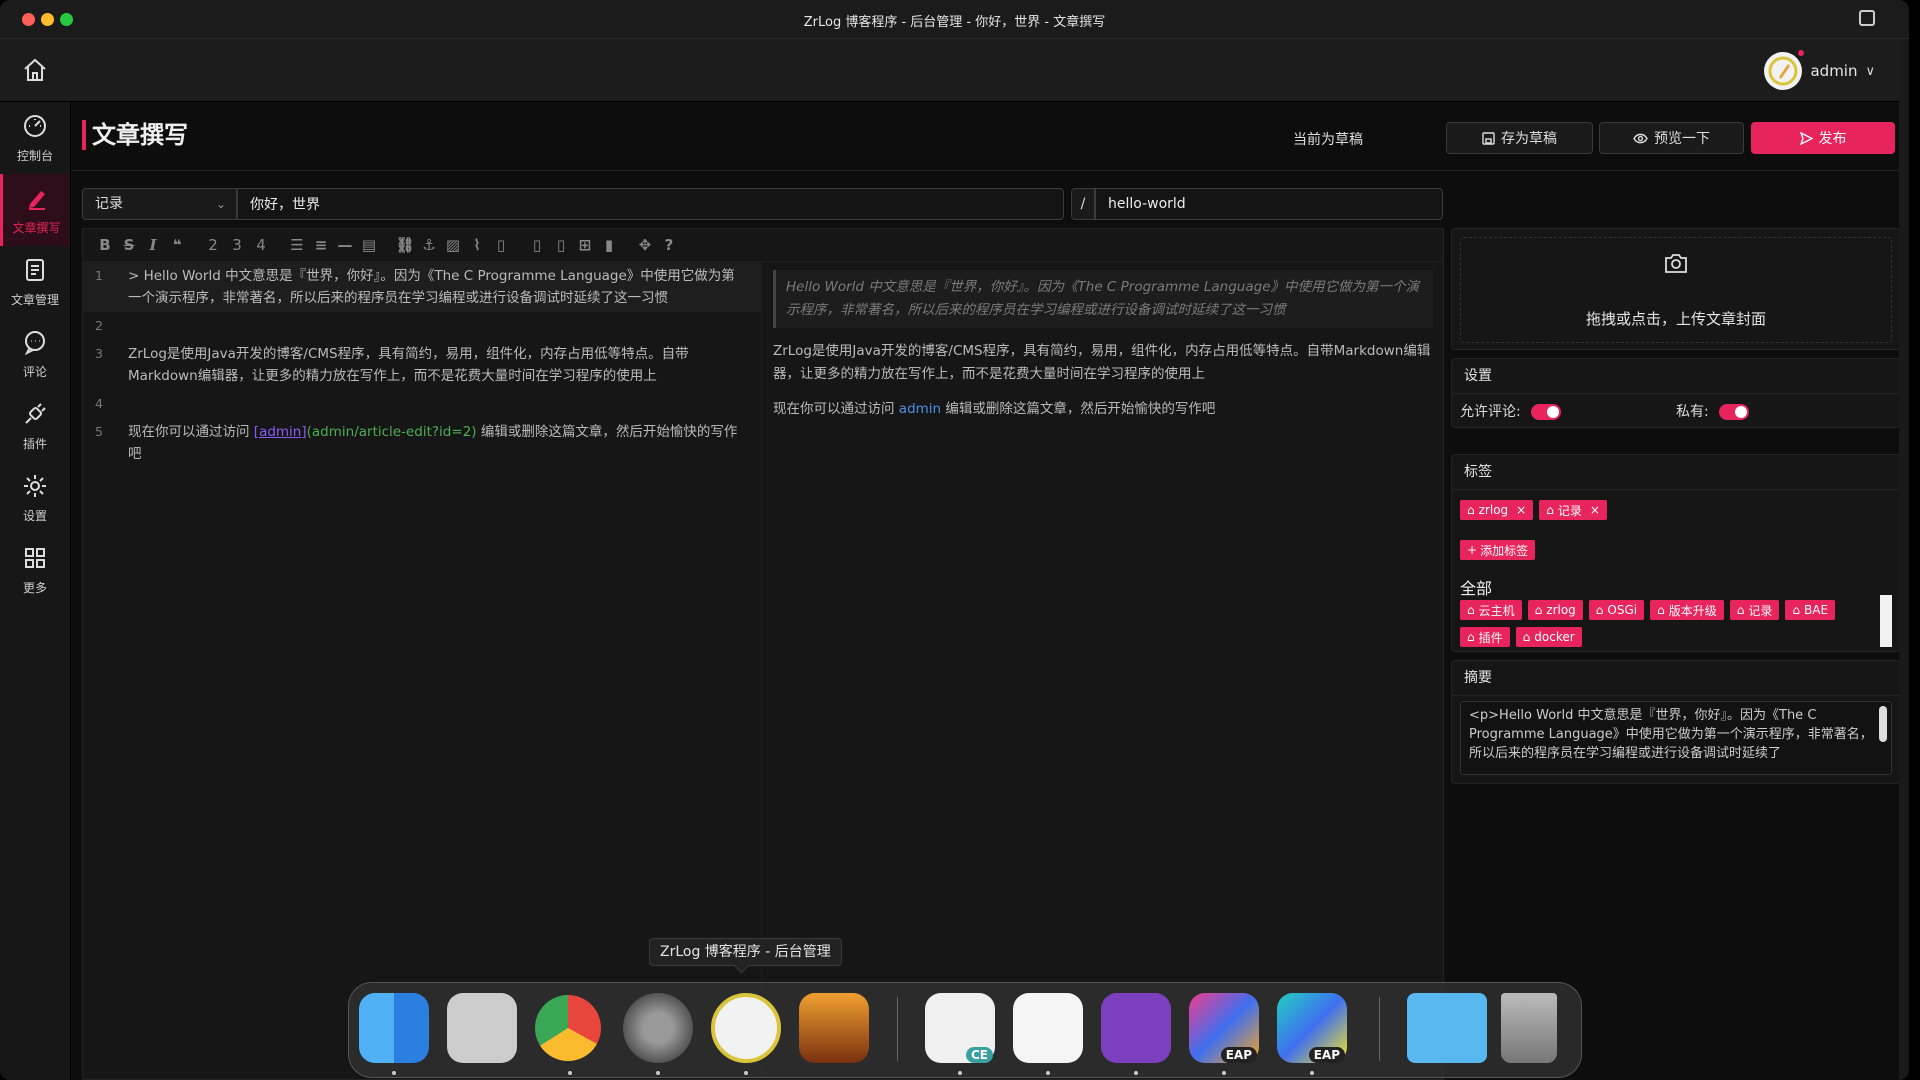  What do you see at coordinates (35, 498) in the screenshot?
I see `sidebar-item-settings: 设置` at bounding box center [35, 498].